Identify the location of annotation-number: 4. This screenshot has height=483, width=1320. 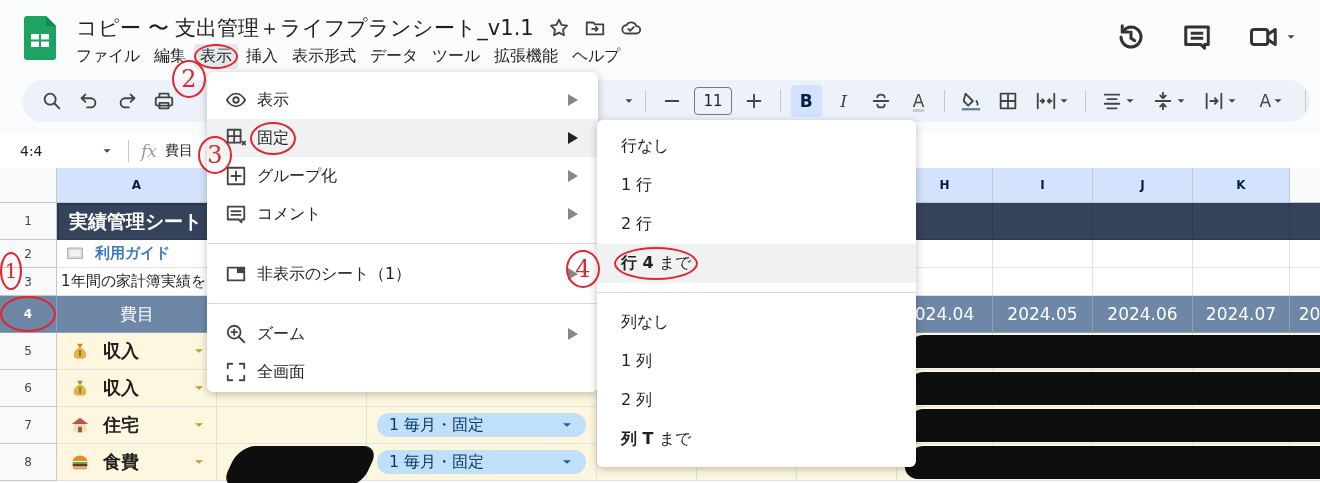
(583, 269).